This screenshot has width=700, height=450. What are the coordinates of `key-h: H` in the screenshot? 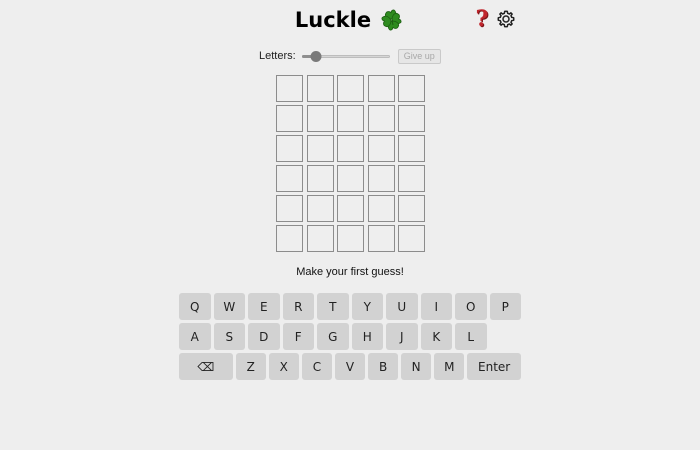 It's located at (367, 336).